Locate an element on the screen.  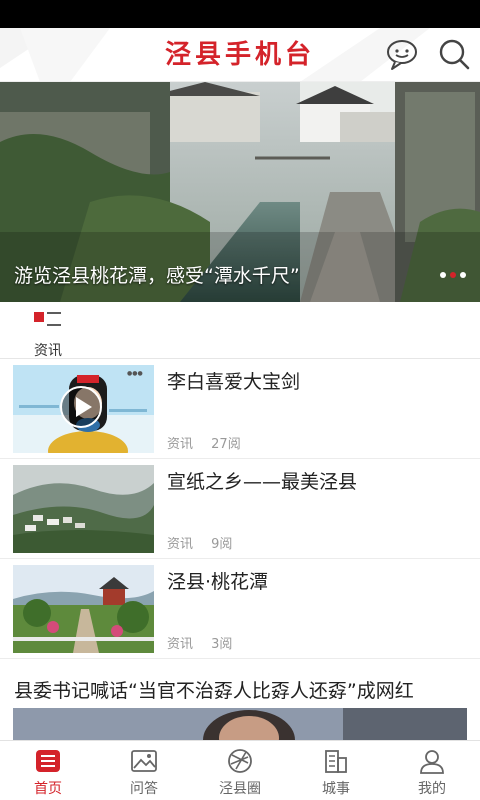
news-views: 27阅 is located at coordinates (226, 444).